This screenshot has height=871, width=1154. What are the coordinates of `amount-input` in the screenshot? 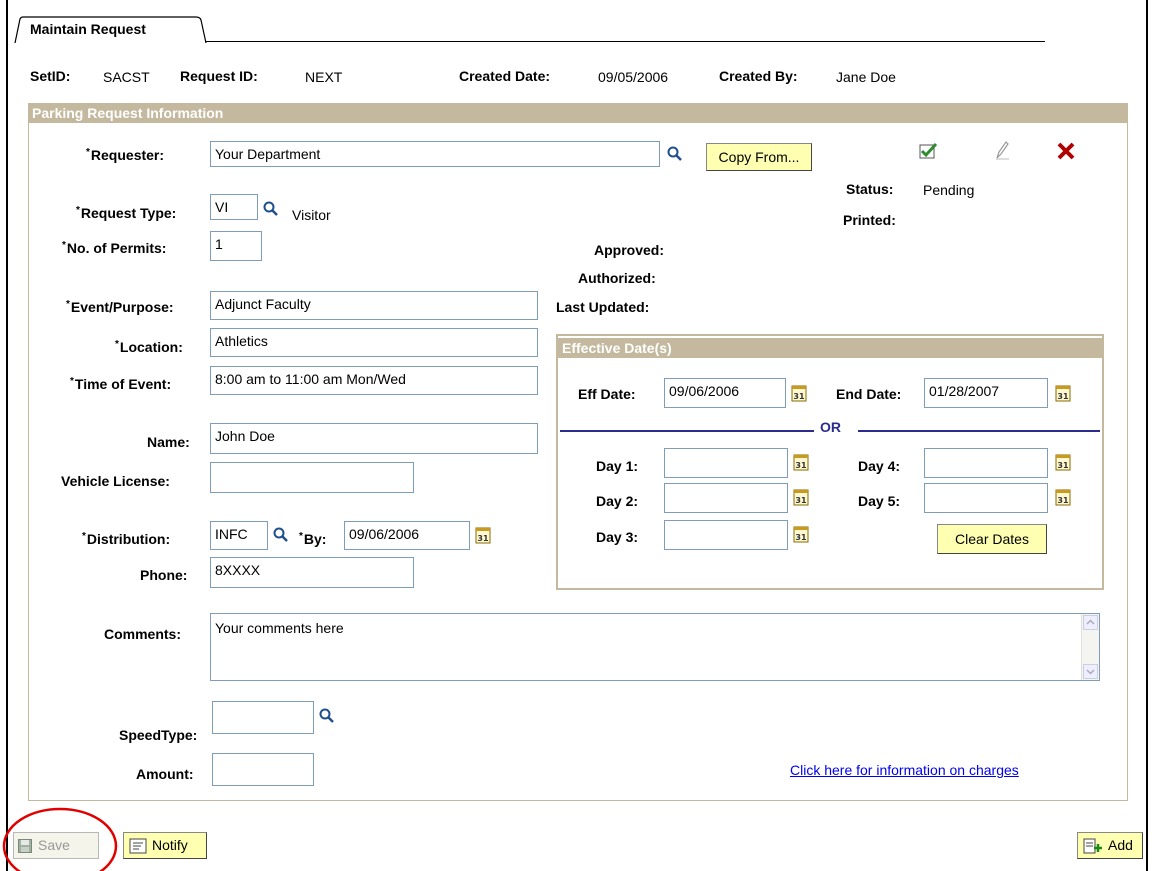 It's located at (263, 769).